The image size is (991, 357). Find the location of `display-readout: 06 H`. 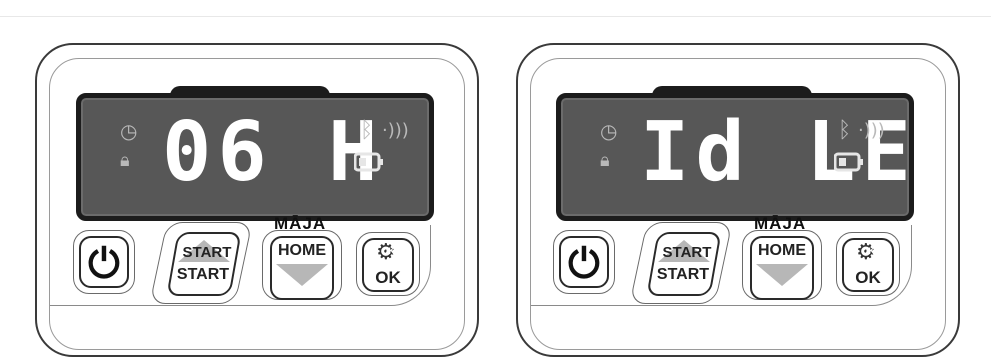

display-readout: 06 H is located at coordinates (273, 152).